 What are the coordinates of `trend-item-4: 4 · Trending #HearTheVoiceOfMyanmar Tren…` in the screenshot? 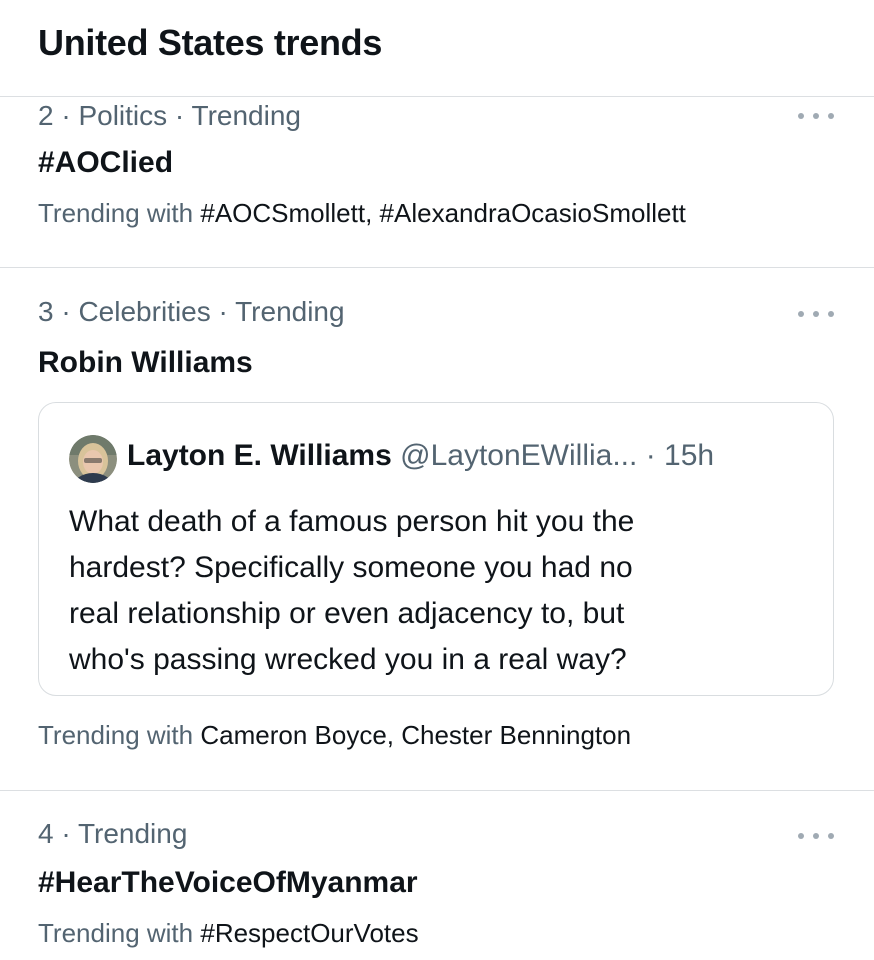 It's located at (437, 889).